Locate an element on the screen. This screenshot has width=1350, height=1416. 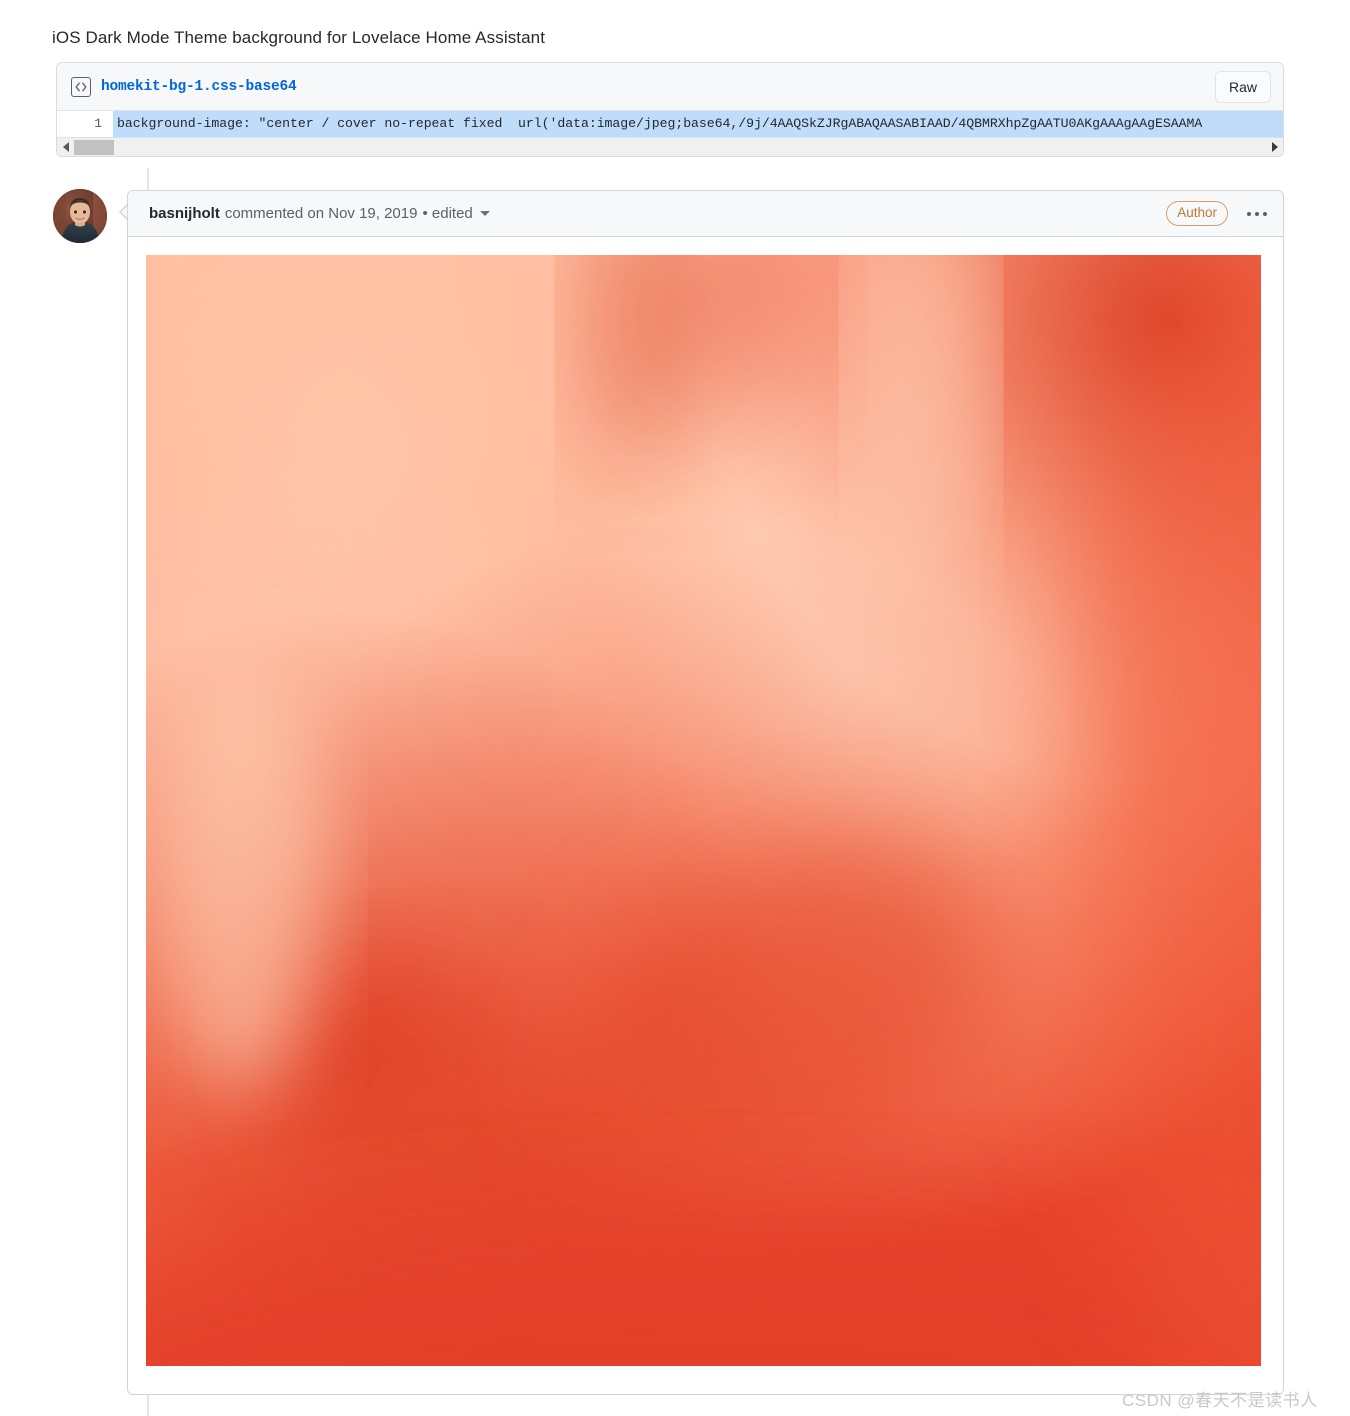
code-file-icon is located at coordinates (81, 86).